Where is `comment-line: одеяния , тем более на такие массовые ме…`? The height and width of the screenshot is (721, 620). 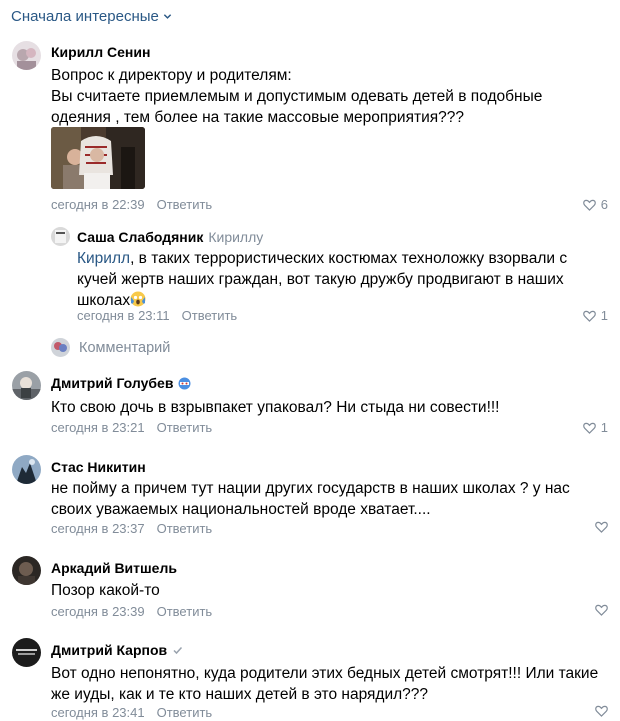
comment-line: одеяния , тем более на такие массовые ме… is located at coordinates (257, 117).